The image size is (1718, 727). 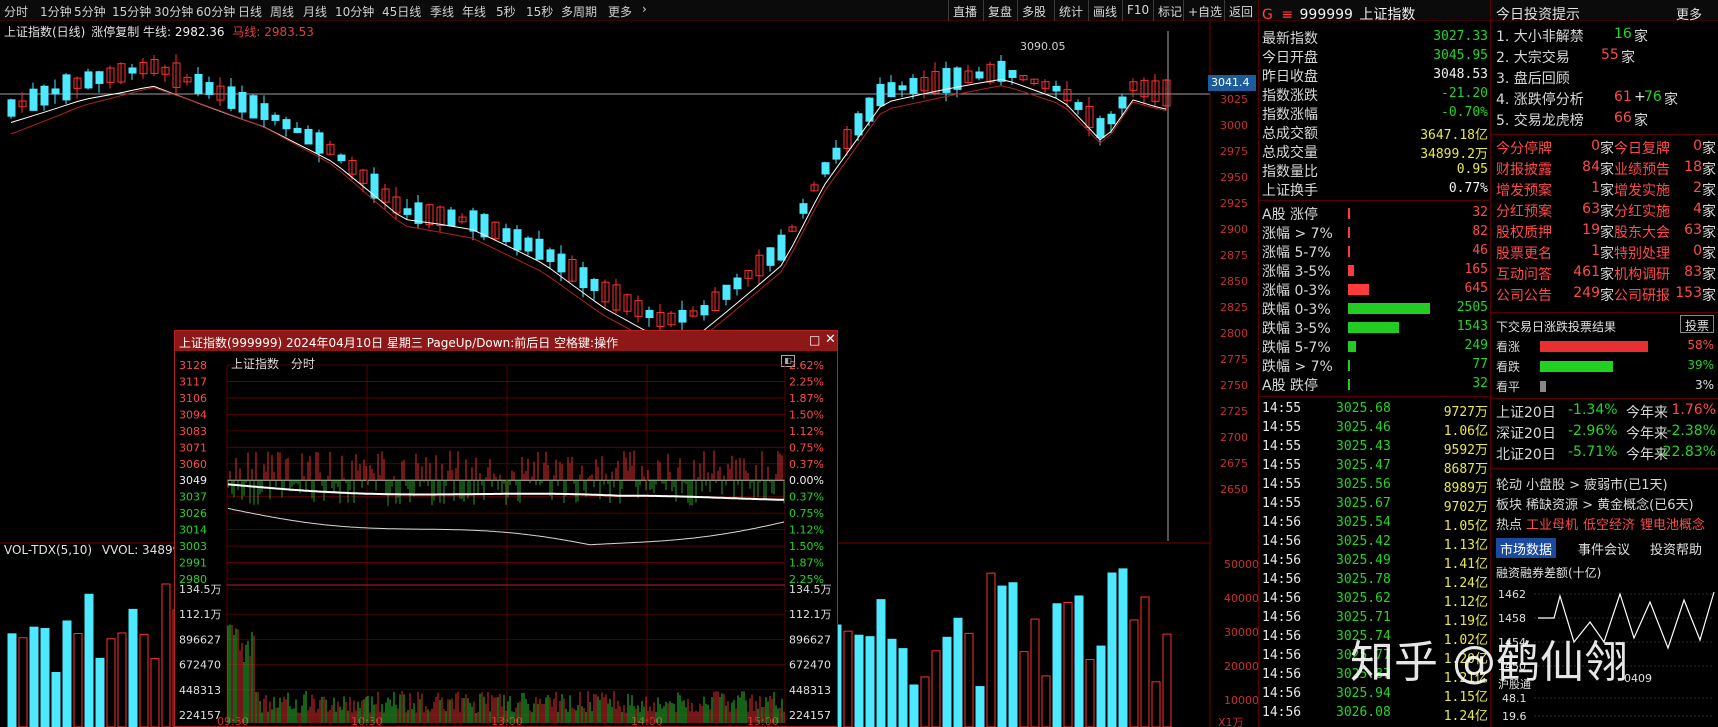 I want to click on event-label-b: 增发实施, so click(x=1642, y=190).